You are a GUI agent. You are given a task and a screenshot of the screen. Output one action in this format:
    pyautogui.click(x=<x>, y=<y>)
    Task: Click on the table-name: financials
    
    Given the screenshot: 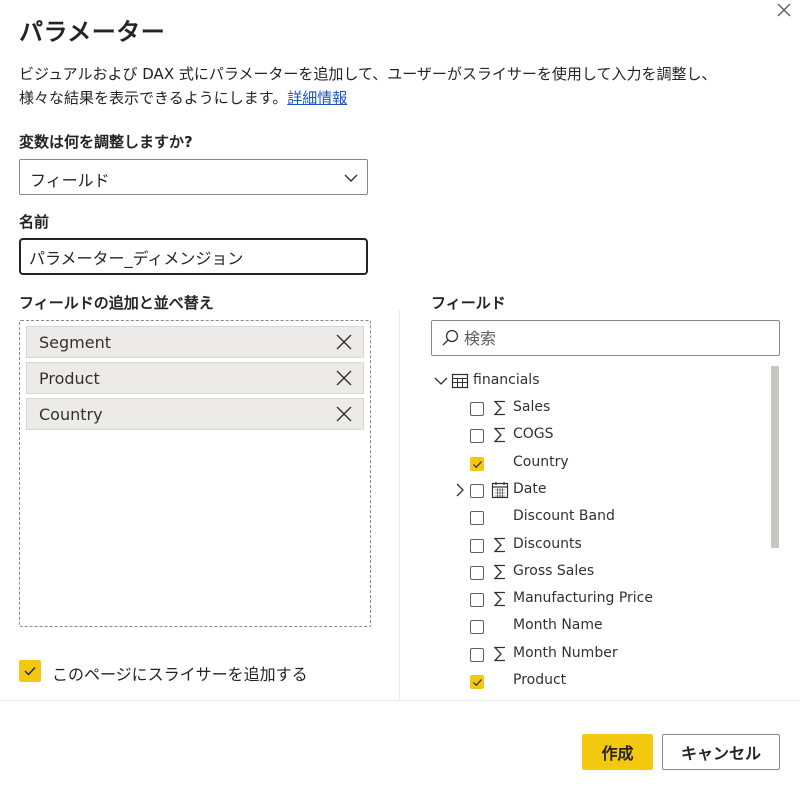 What is the action you would take?
    pyautogui.click(x=506, y=380)
    